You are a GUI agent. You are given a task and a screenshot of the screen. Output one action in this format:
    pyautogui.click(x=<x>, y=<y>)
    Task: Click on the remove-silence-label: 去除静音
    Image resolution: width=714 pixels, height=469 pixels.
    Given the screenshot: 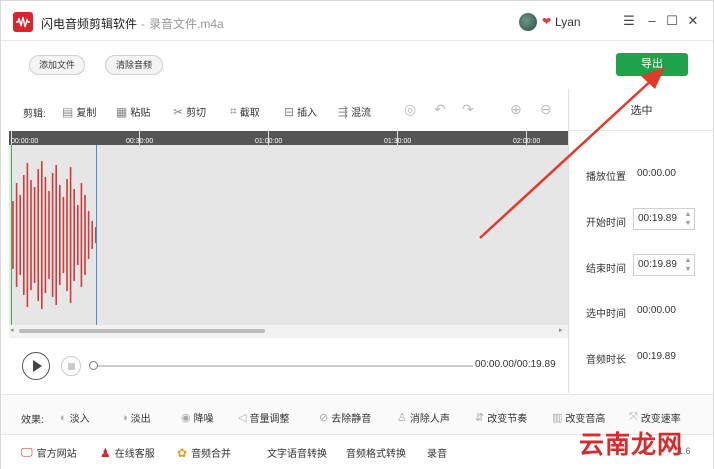 What is the action you would take?
    pyautogui.click(x=351, y=419)
    